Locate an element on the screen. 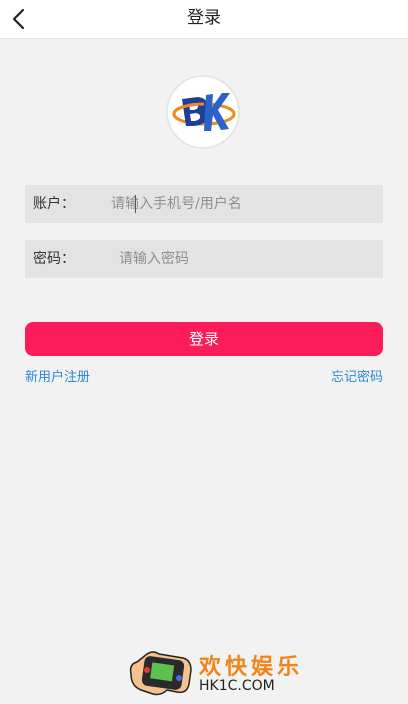 The width and height of the screenshot is (408, 704). forgot-password-link: 忘记密码 is located at coordinates (357, 375).